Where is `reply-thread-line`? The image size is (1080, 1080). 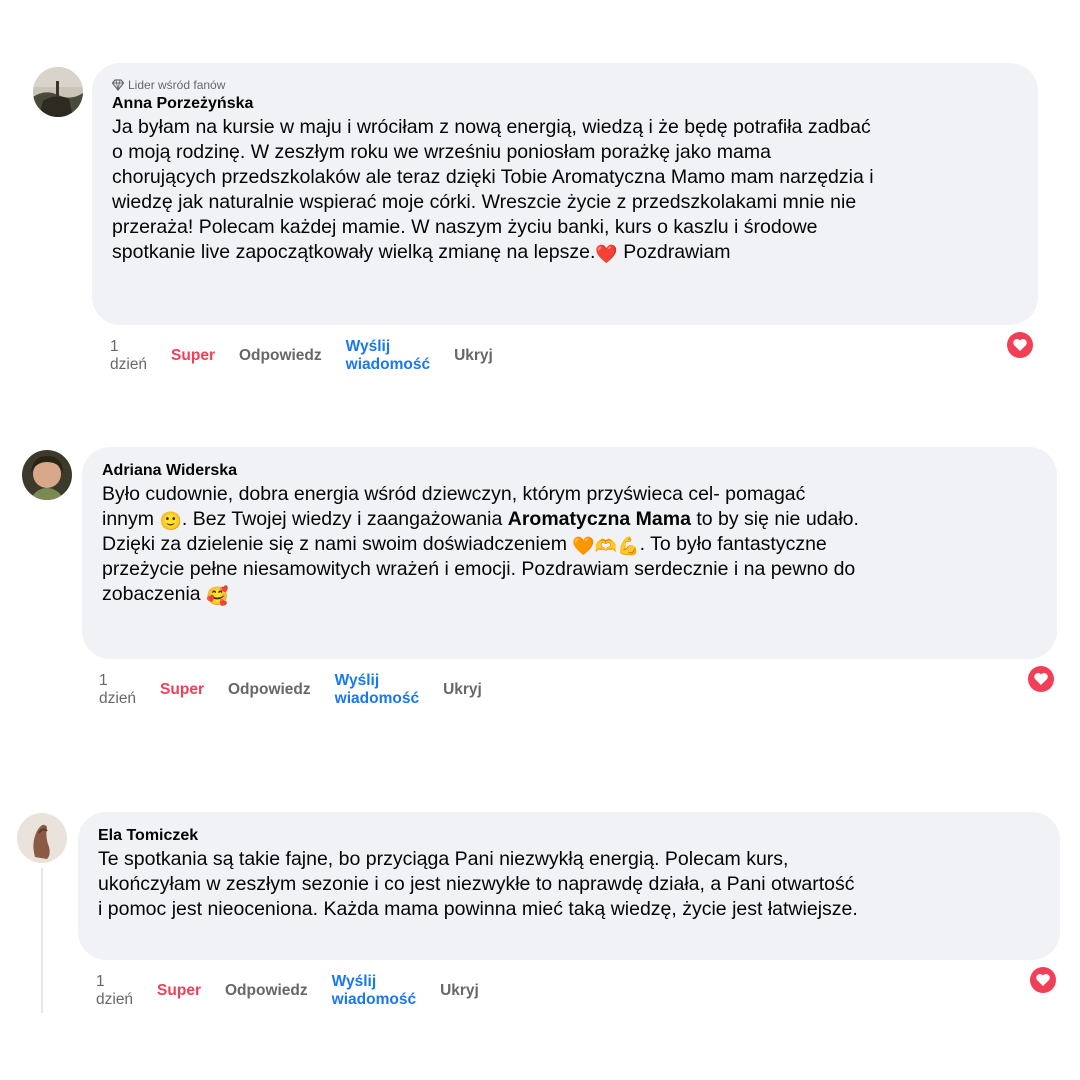 reply-thread-line is located at coordinates (42, 940).